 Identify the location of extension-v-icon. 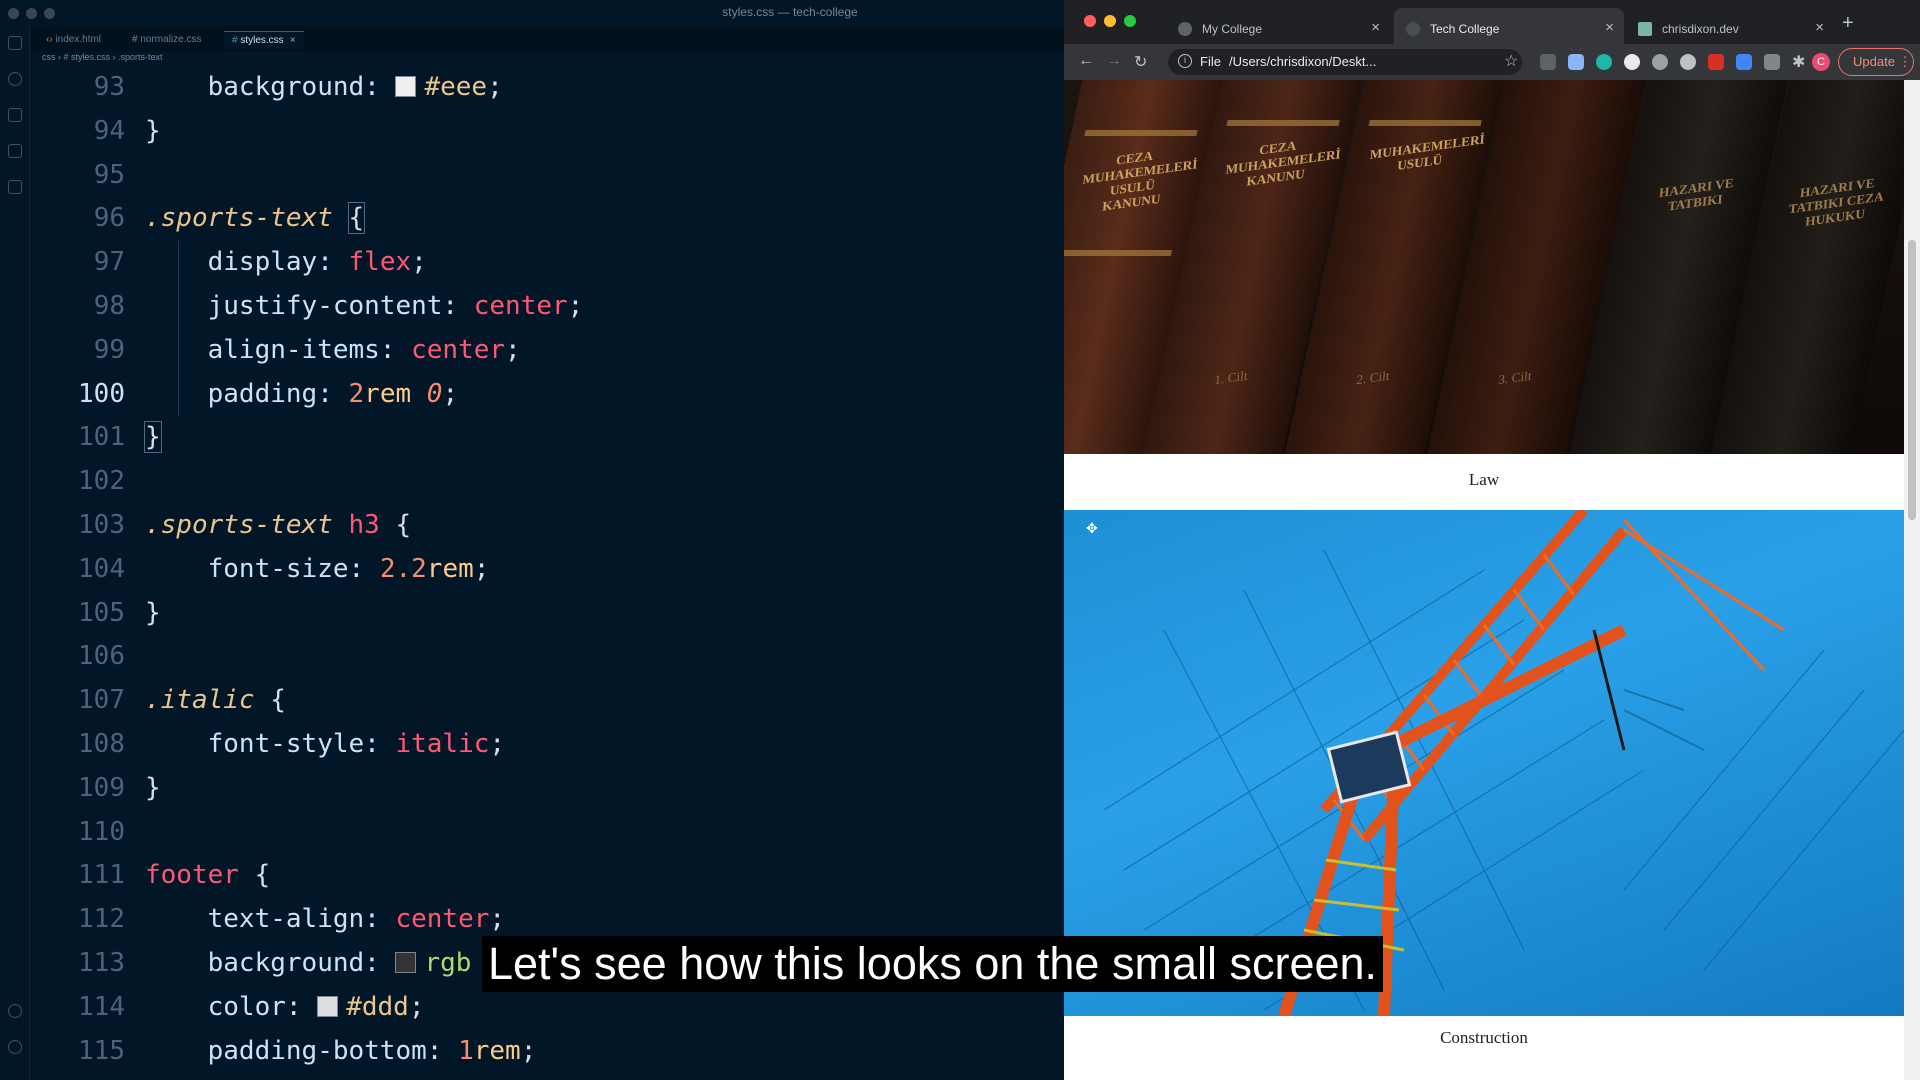
(1576, 62).